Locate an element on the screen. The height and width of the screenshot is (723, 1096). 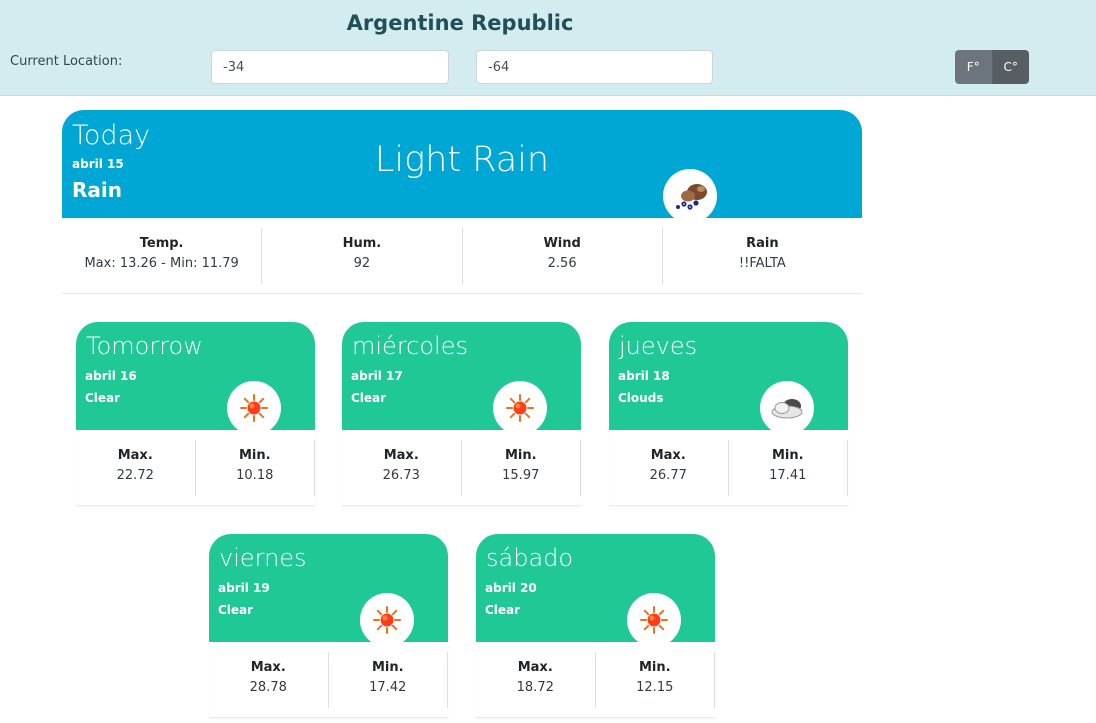
forecast-card-header: jueves abril 18 Clouds is located at coordinates (728, 378).